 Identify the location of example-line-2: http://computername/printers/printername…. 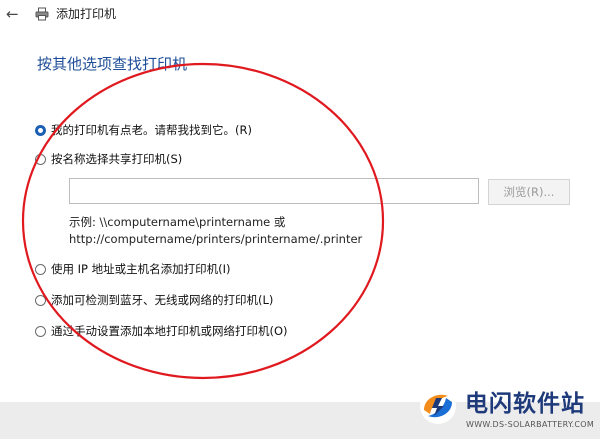
(216, 239).